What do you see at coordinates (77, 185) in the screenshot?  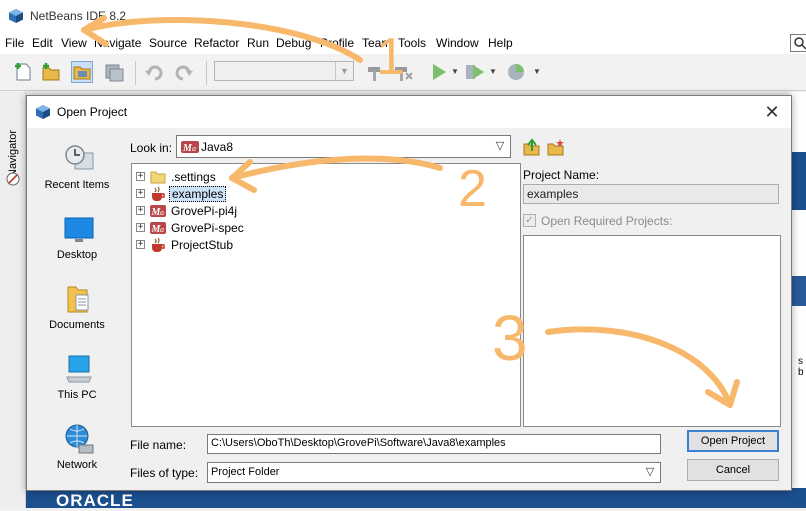 I see `place-label: Recent Items` at bounding box center [77, 185].